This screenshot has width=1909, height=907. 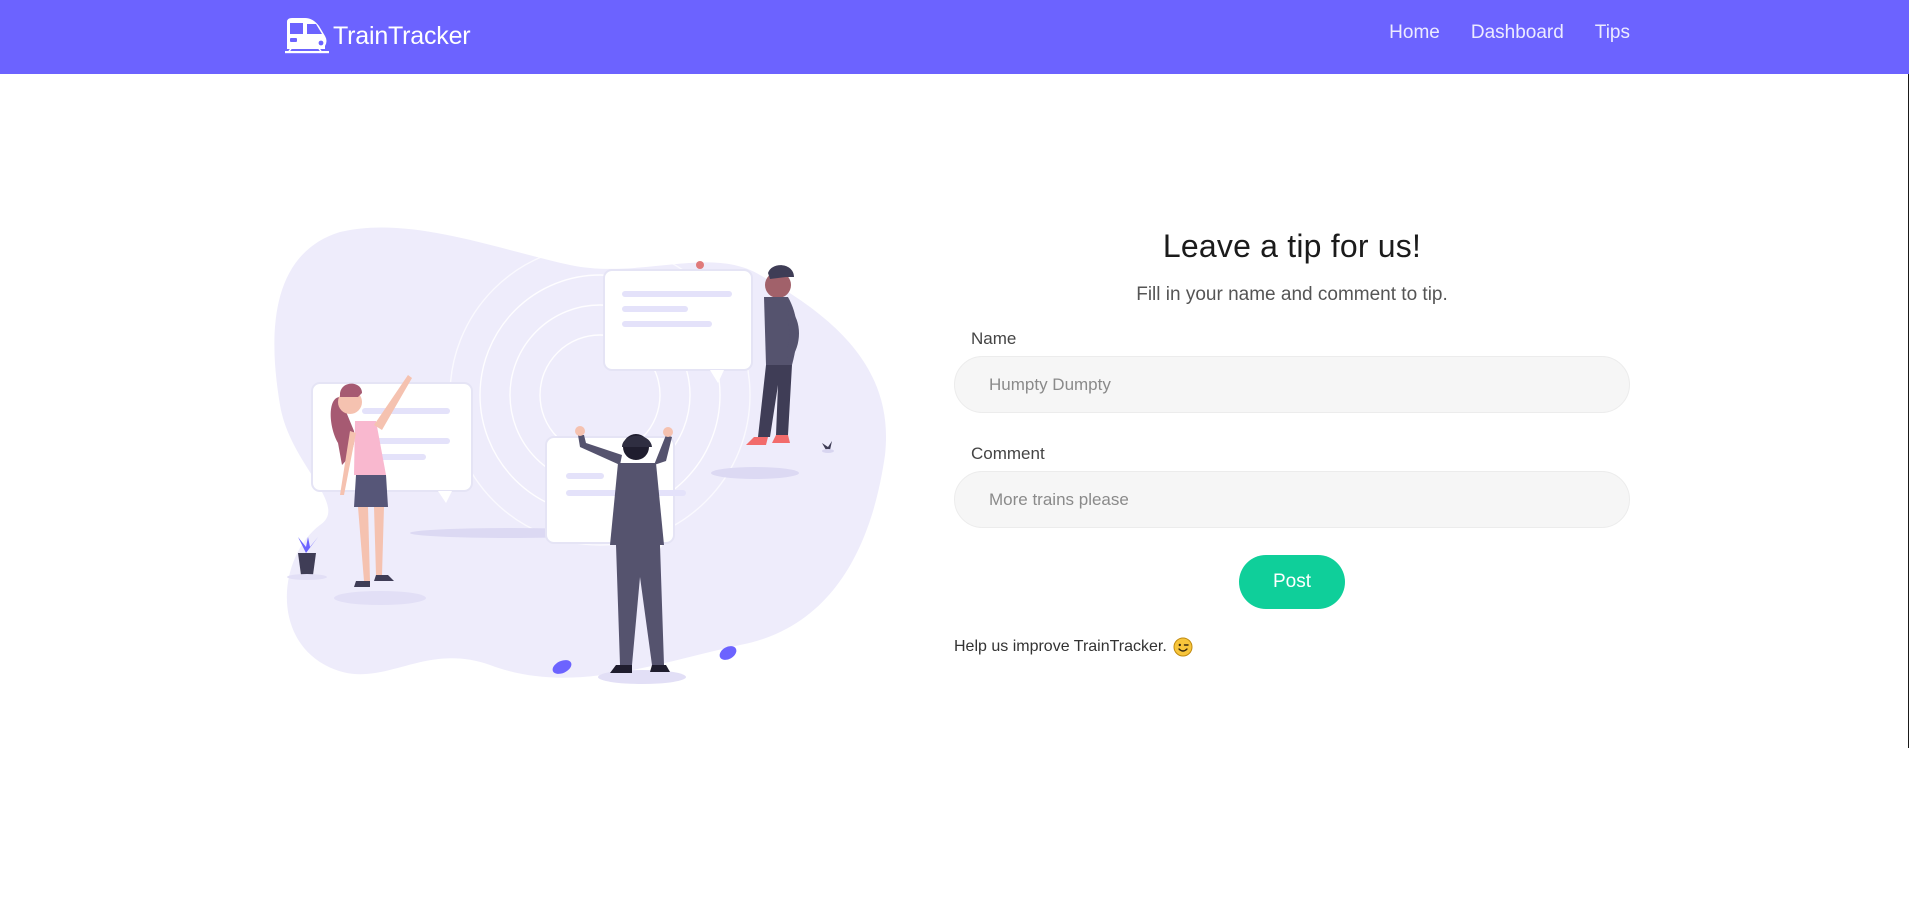 I want to click on brand-link: TrainTracker, so click(x=376, y=36).